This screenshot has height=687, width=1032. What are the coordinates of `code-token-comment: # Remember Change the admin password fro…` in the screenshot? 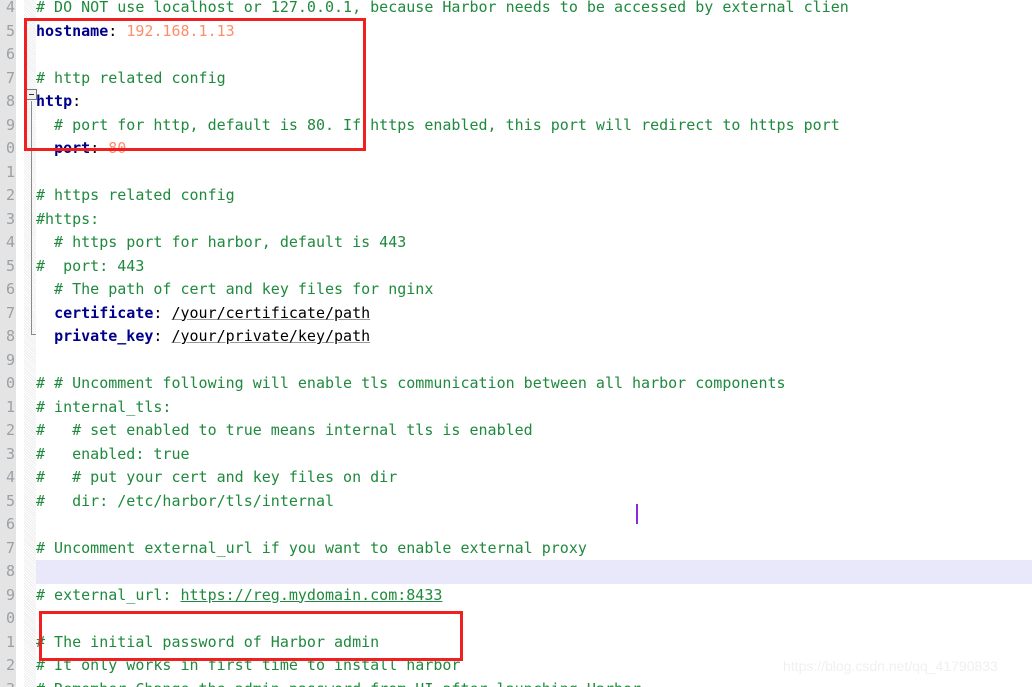 It's located at (343, 683).